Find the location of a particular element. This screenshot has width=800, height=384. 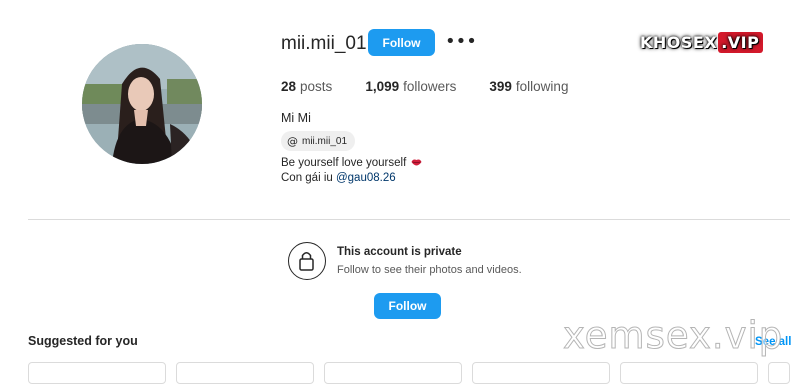

more-options-icon: ••• is located at coordinates (461, 42).